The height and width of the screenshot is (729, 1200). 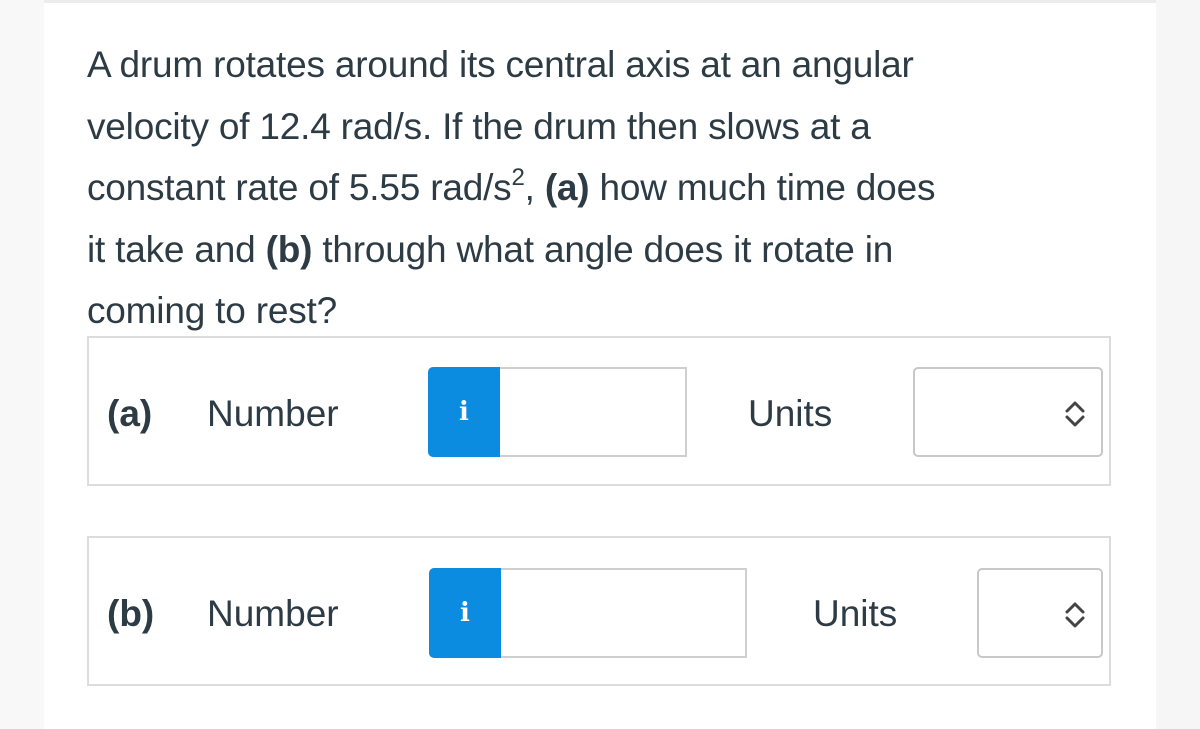 What do you see at coordinates (518, 177) in the screenshot?
I see `superscript: 2` at bounding box center [518, 177].